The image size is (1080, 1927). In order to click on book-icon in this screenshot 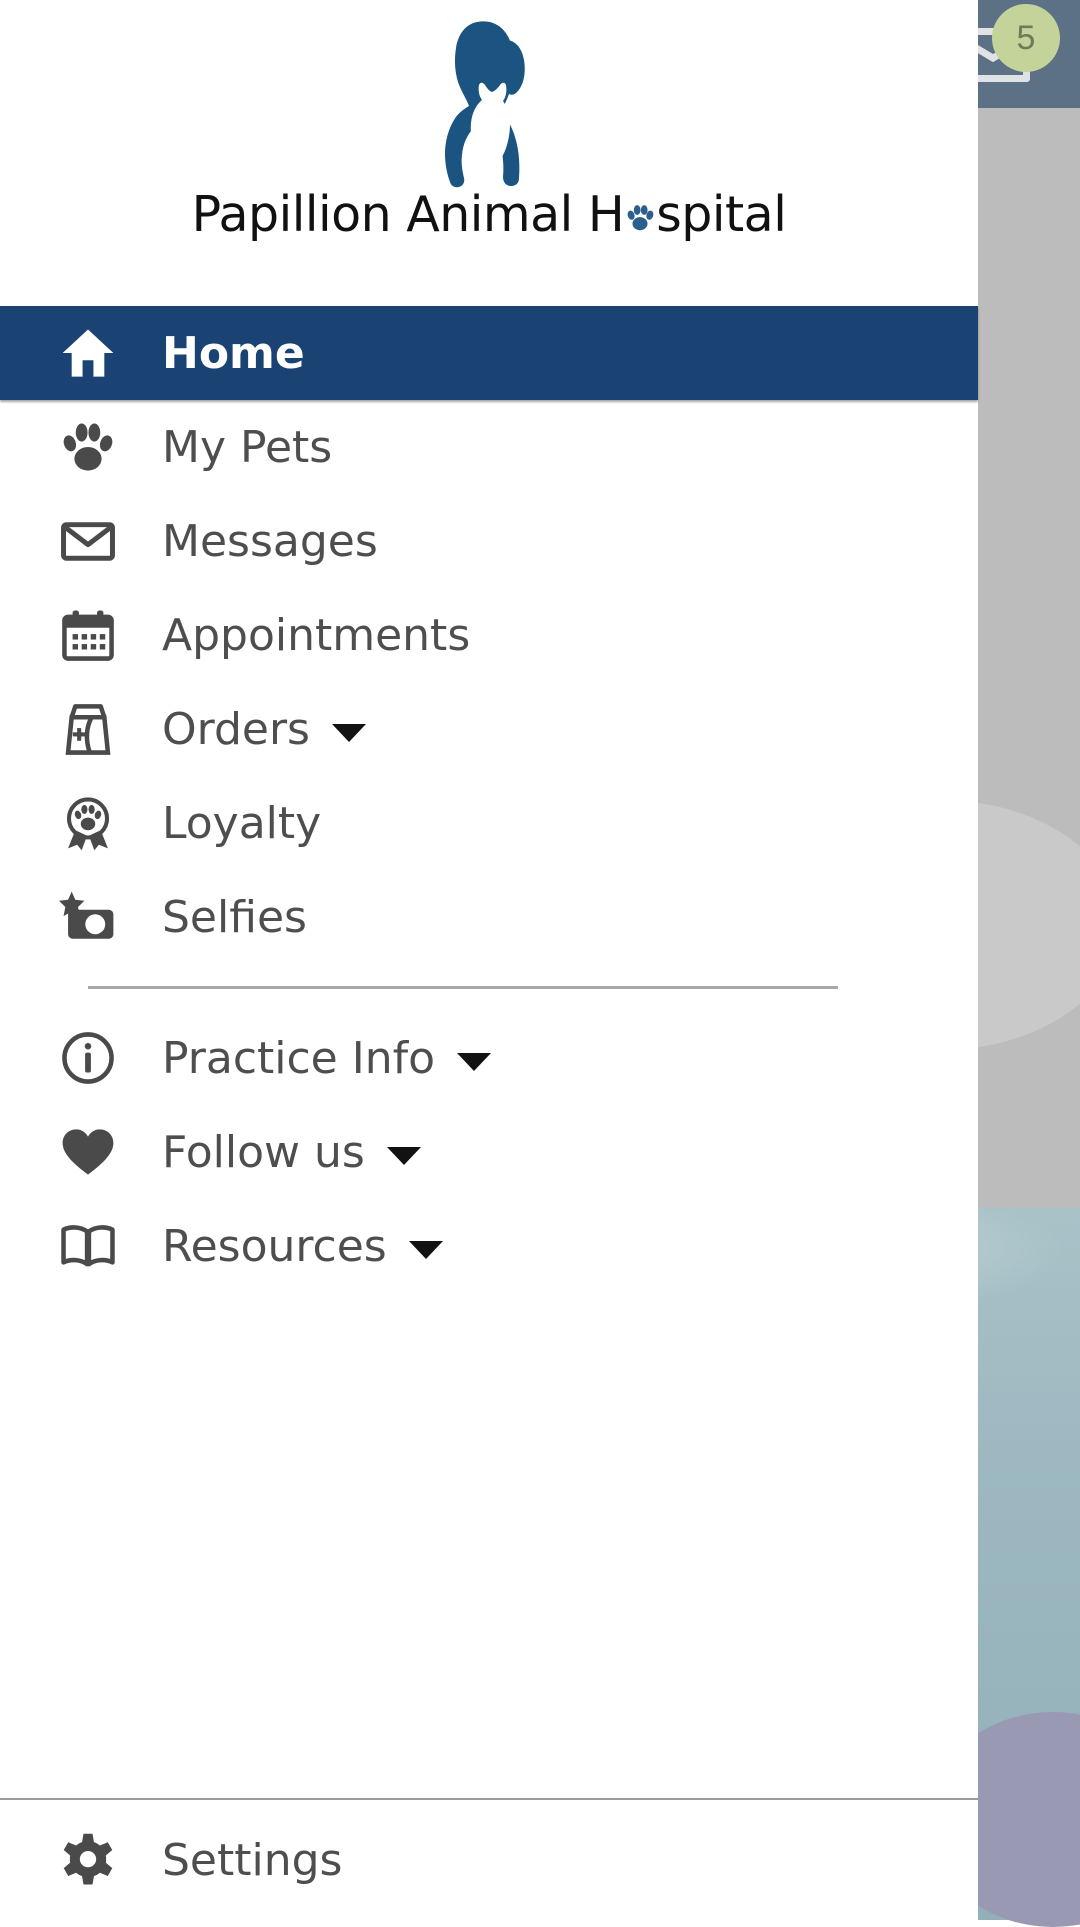, I will do `click(88, 1246)`.